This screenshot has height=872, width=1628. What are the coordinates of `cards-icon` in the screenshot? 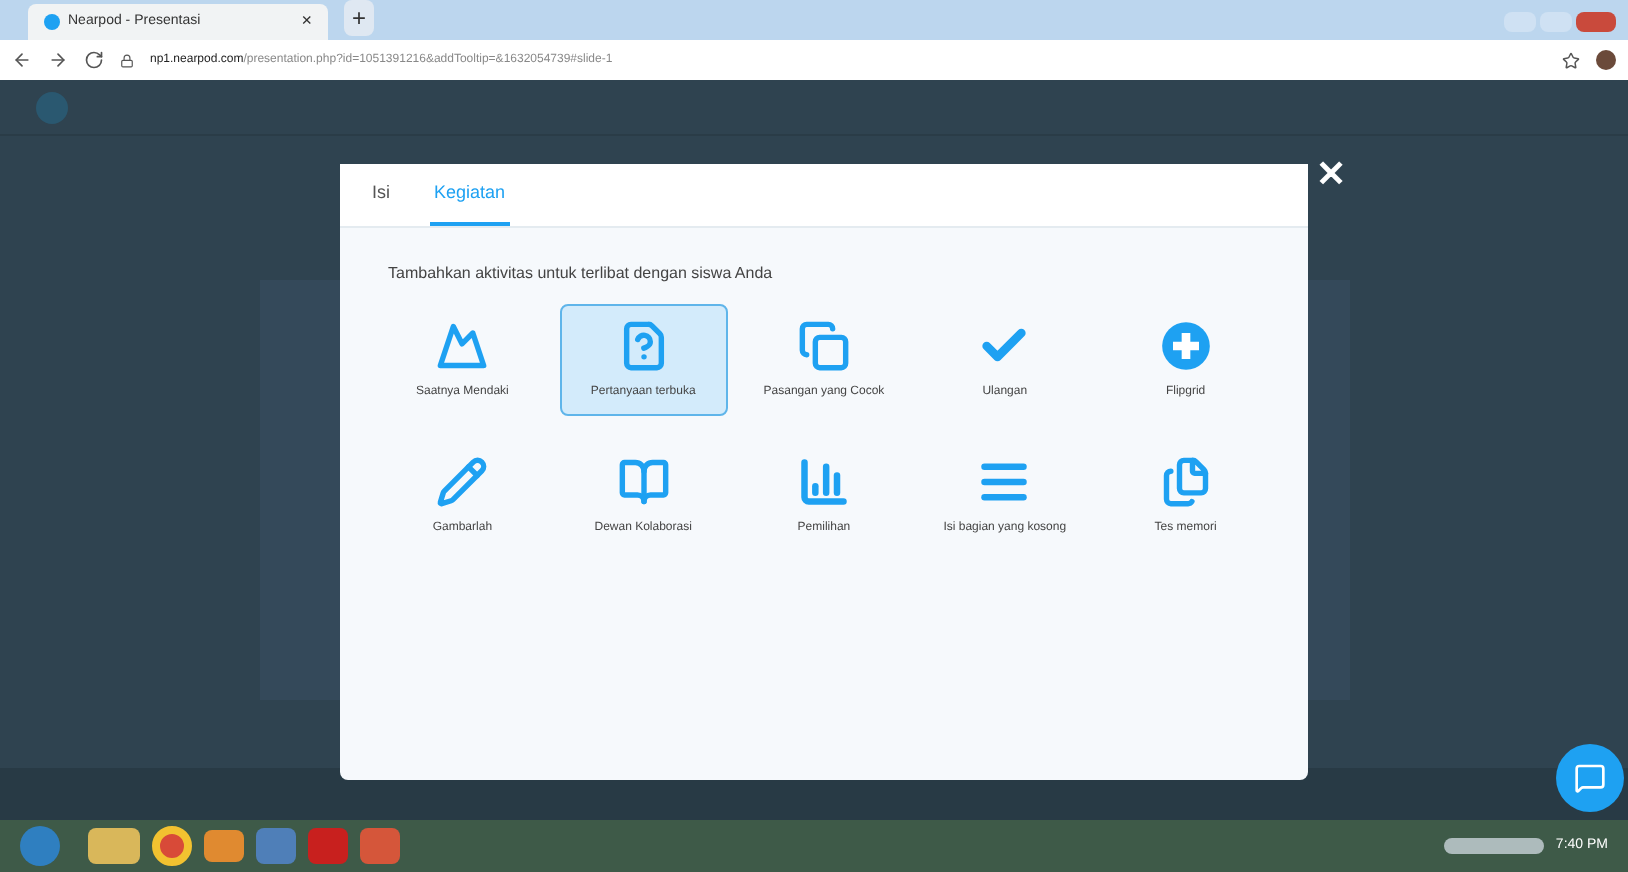 It's located at (1185, 481).